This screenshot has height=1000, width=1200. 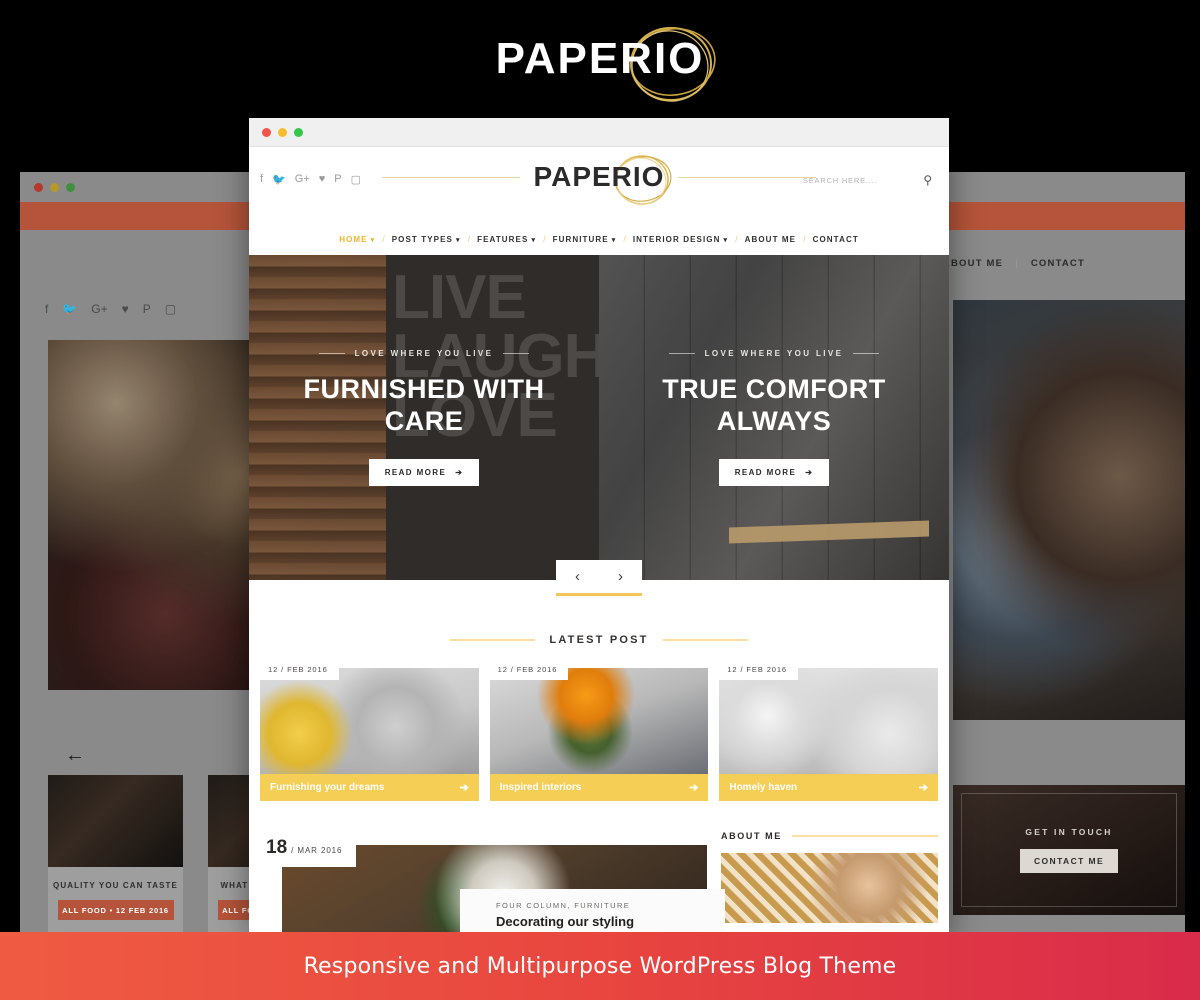 What do you see at coordinates (599, 787) in the screenshot?
I see `post-caption: Inspired interiors ➔` at bounding box center [599, 787].